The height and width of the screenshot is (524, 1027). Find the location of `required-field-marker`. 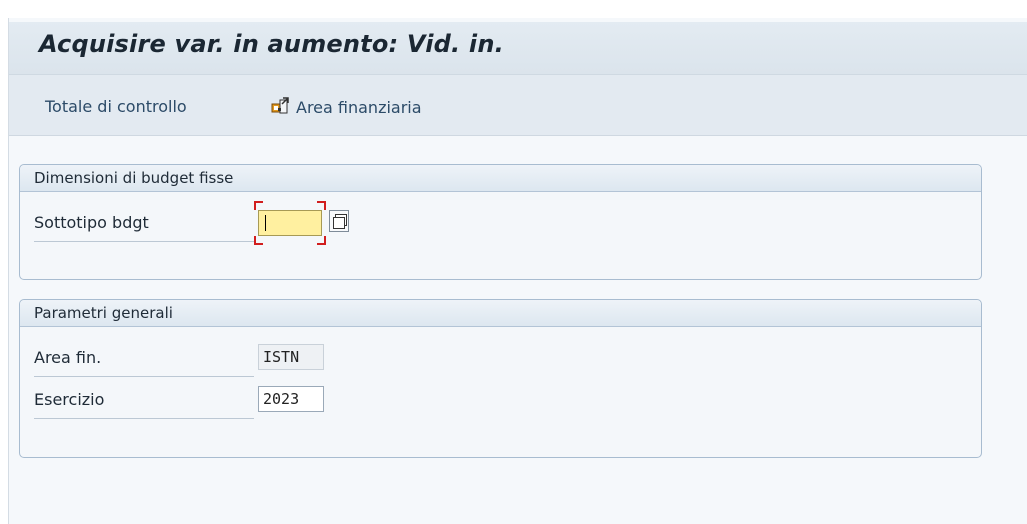

required-field-marker is located at coordinates (290, 223).